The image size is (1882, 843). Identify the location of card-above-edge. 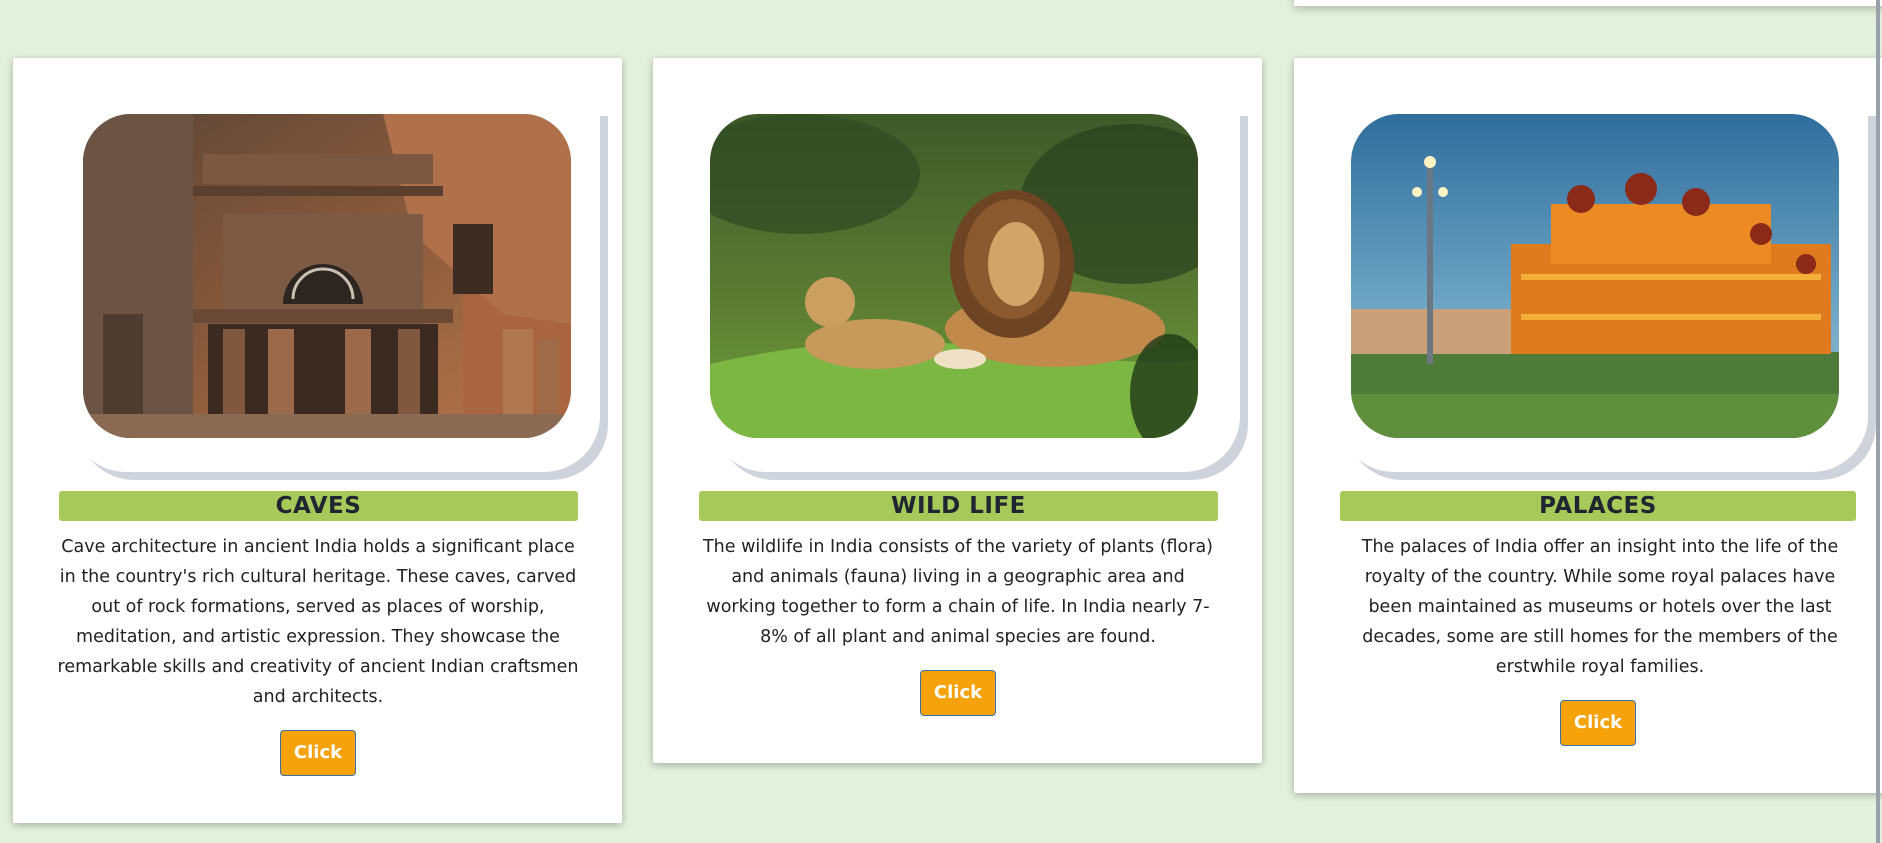
(1588, 3).